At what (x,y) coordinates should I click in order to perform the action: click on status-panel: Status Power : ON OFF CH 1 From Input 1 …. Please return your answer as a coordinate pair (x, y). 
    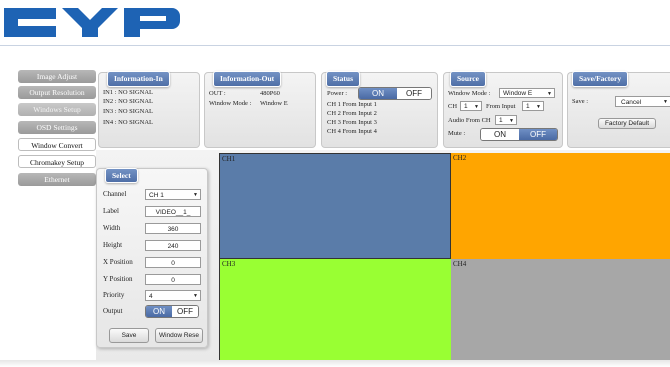
    Looking at the image, I should click on (379, 109).